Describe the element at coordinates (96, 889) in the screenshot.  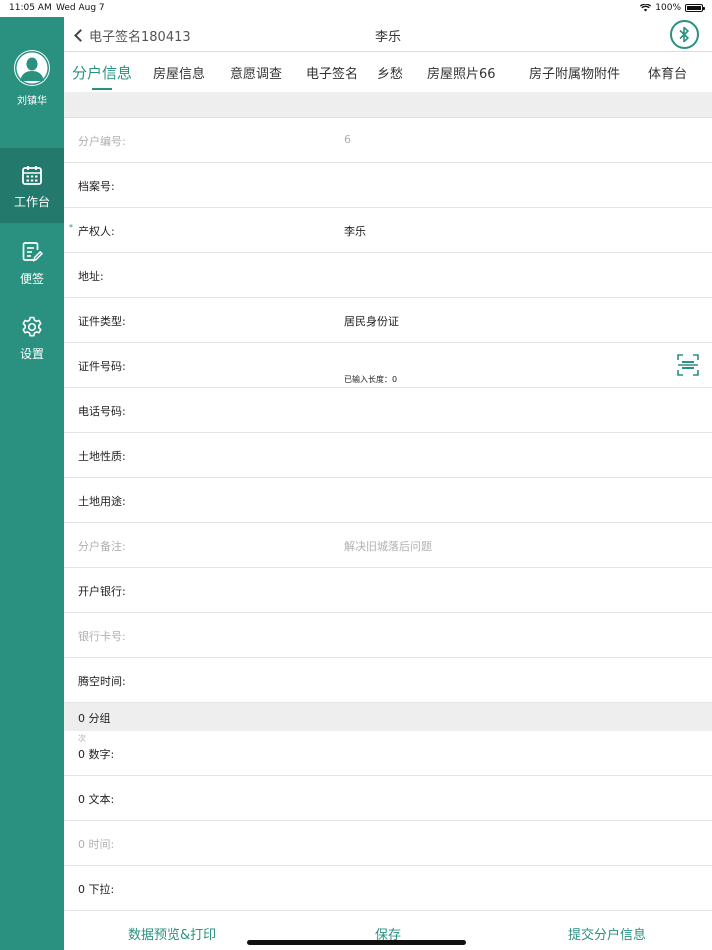
I see `field-label: 0 下拉:` at that location.